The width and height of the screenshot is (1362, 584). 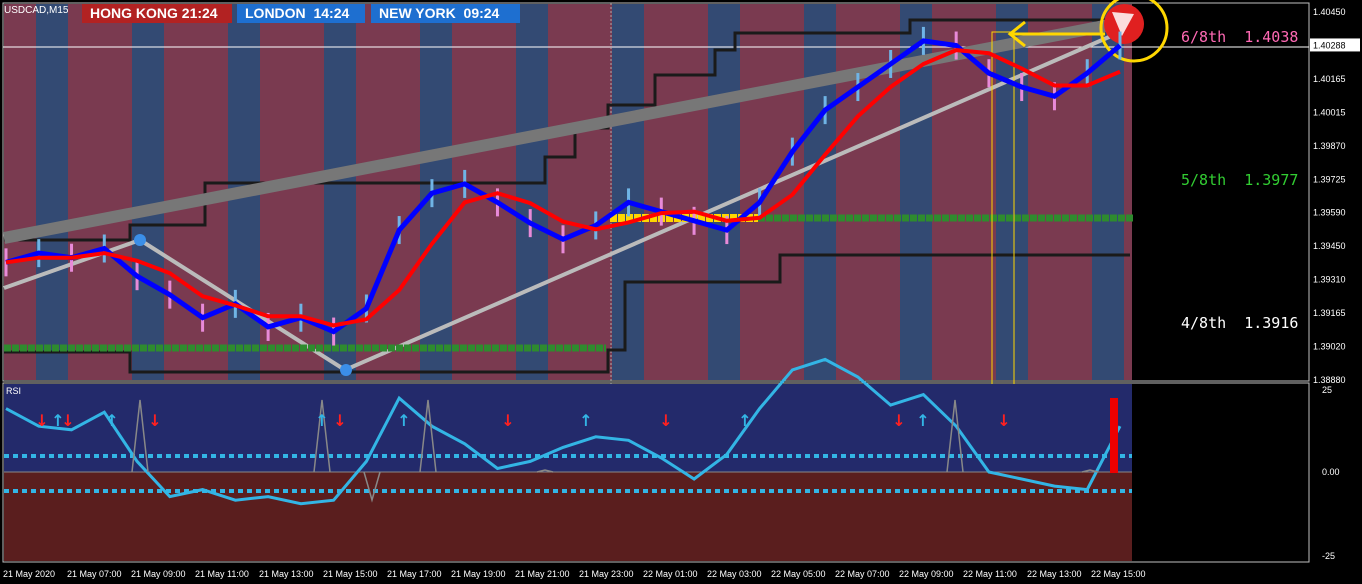 What do you see at coordinates (1329, 313) in the screenshot?
I see `y-tick-label: 1.39165` at bounding box center [1329, 313].